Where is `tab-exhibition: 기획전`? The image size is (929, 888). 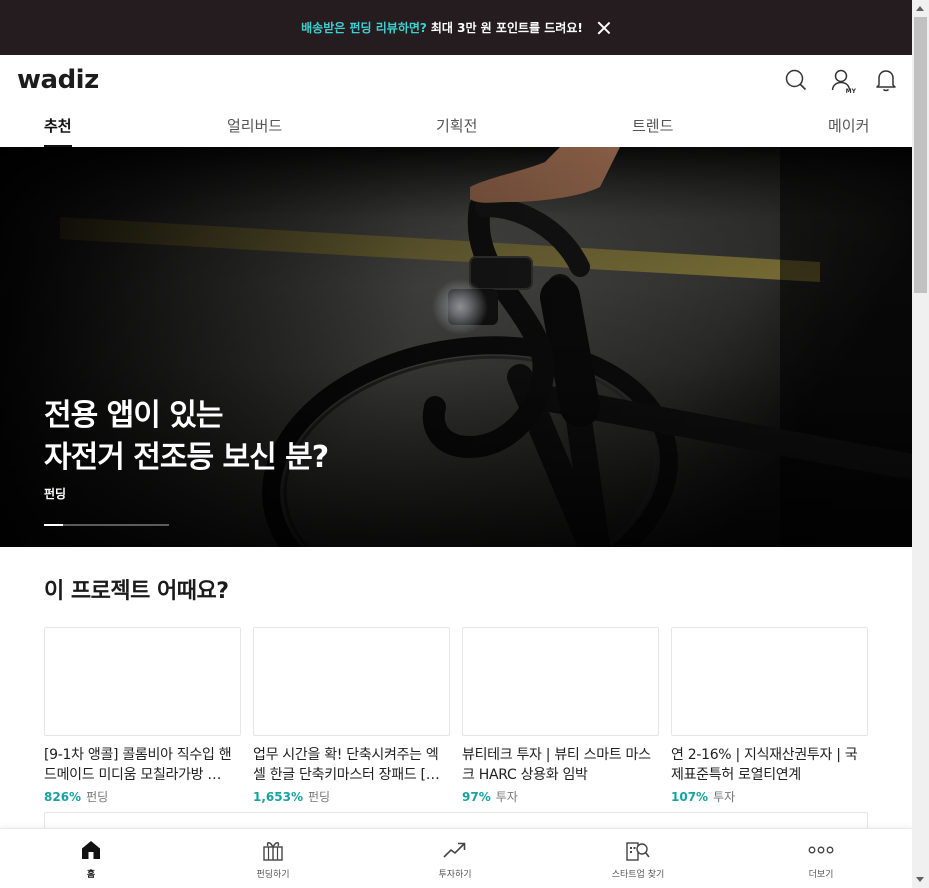 tab-exhibition: 기획전 is located at coordinates (456, 131).